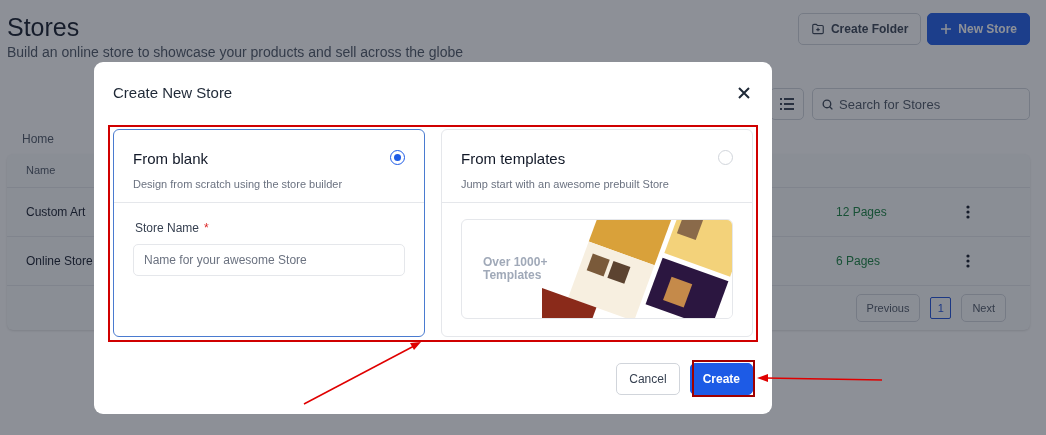 The image size is (1046, 435). I want to click on option-card: From blank Design from scratch using the store builder Store Name * Name for your awesome Store, so click(269, 233).